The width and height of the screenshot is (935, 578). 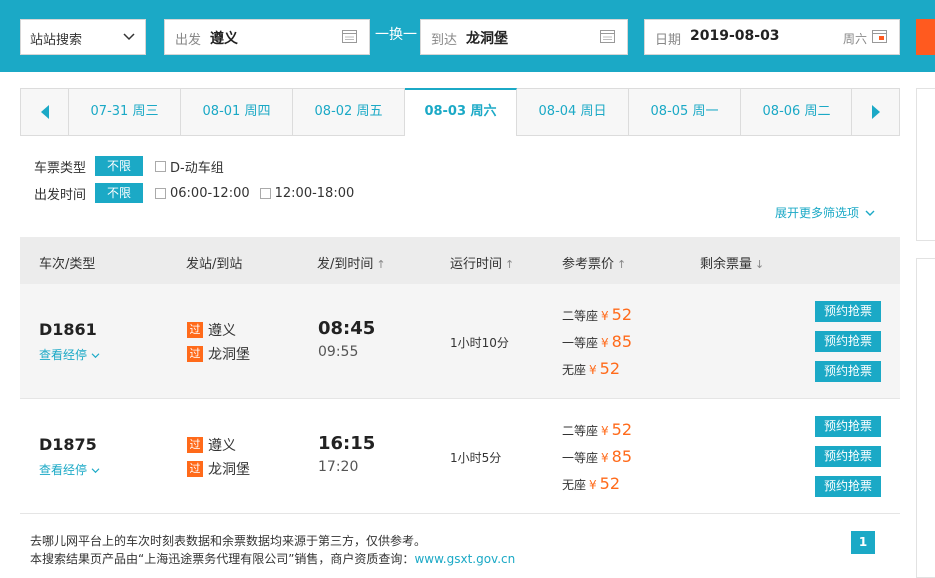 What do you see at coordinates (351, 262) in the screenshot?
I see `col-time: 发/到时间 ↑` at bounding box center [351, 262].